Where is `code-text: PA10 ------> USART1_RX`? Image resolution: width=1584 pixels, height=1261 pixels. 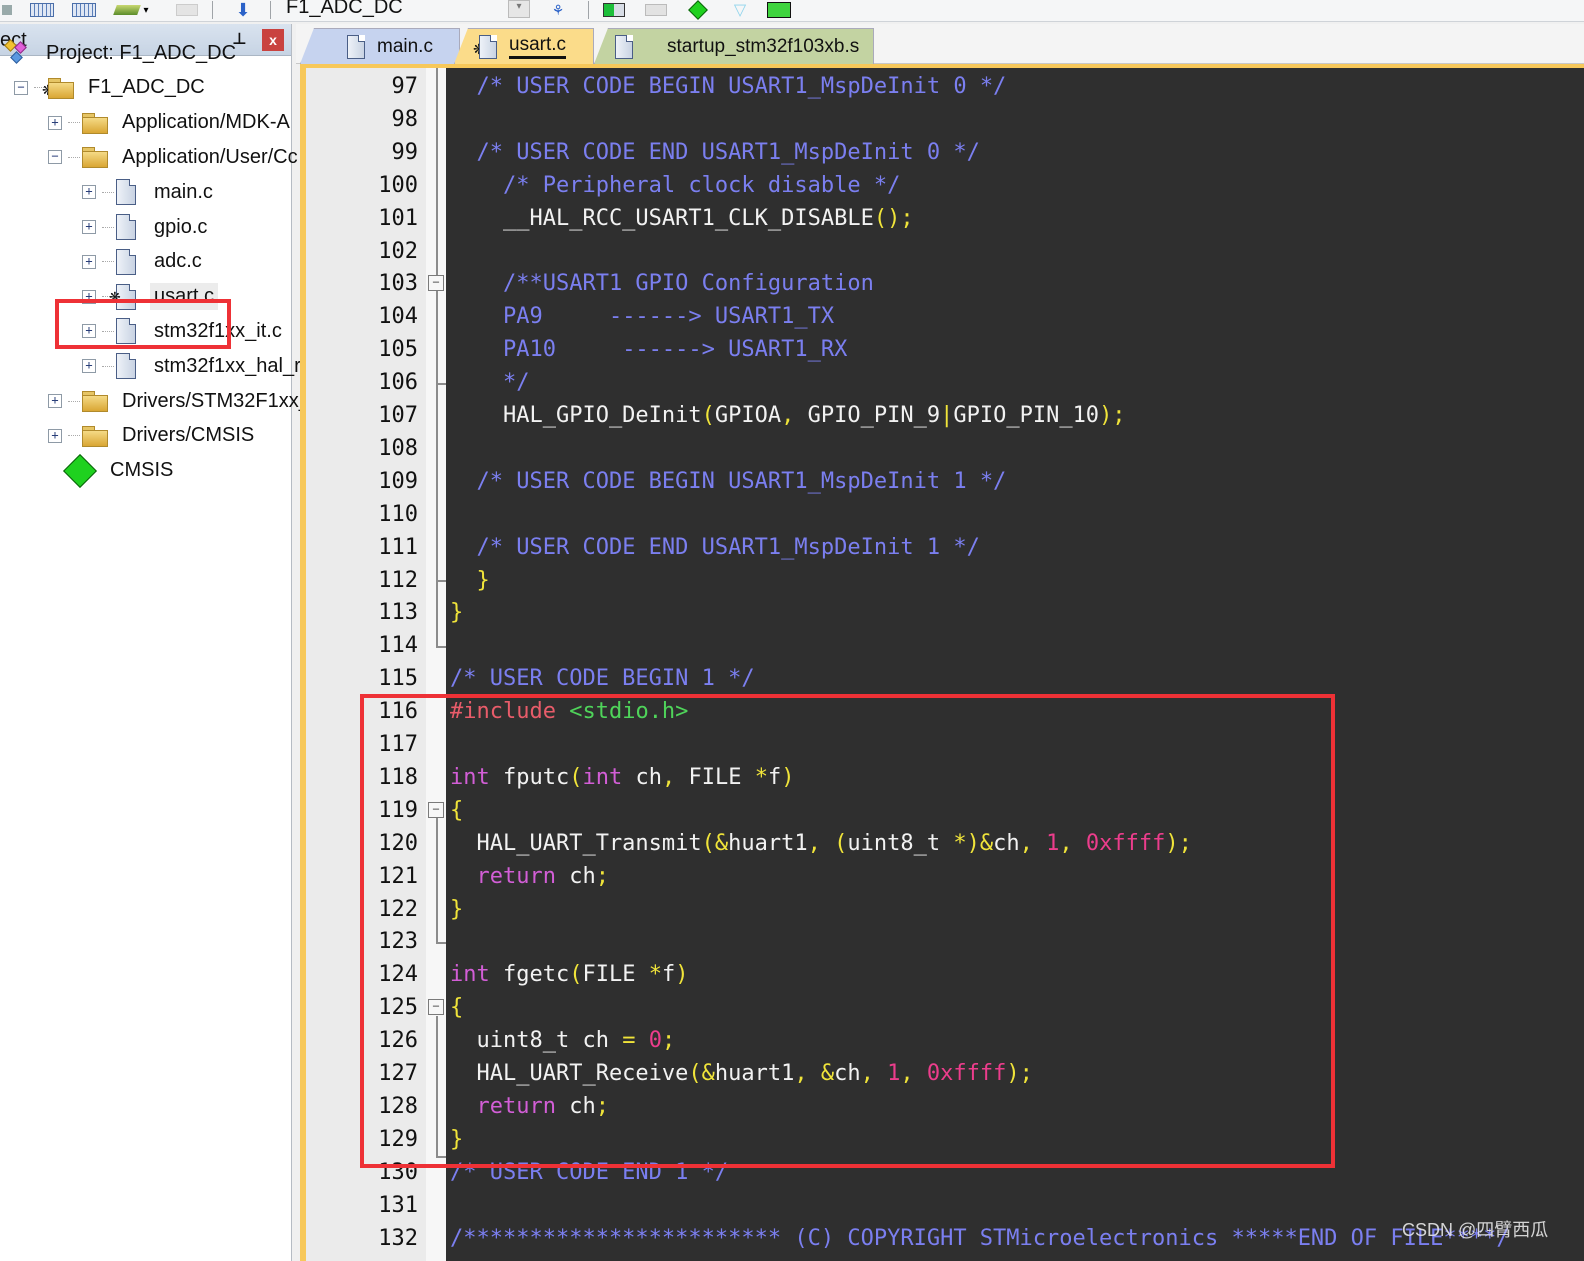
code-text: PA10 ------> USART1_RX is located at coordinates (648, 349).